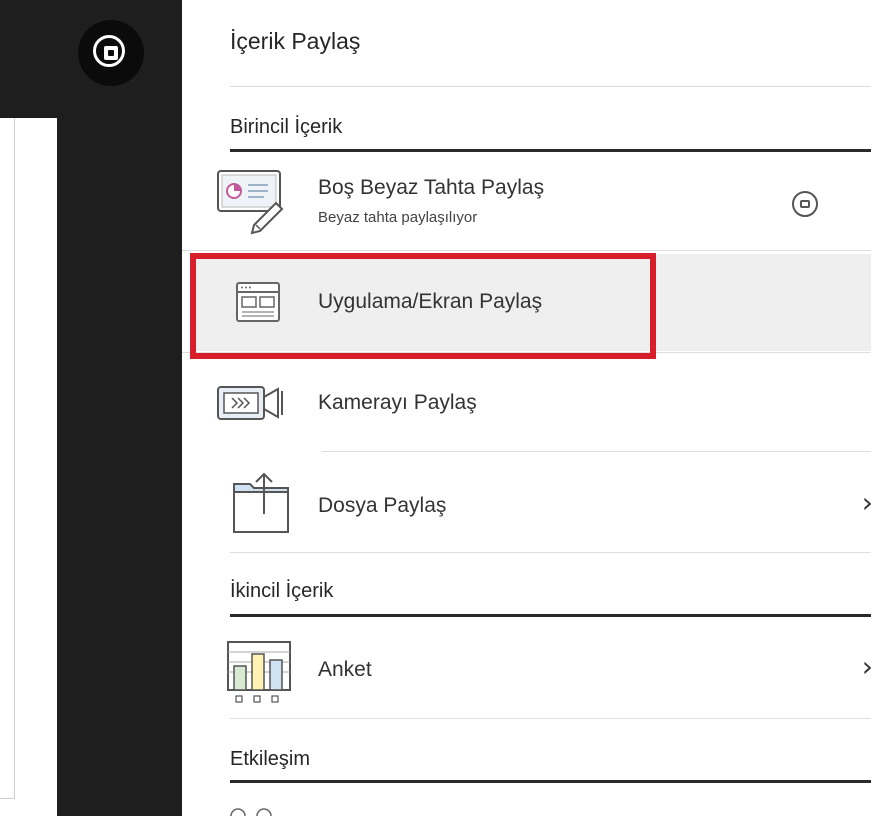 This screenshot has height=816, width=871. I want to click on share-camera-item: Kamerayı Paylaş, so click(540, 402).